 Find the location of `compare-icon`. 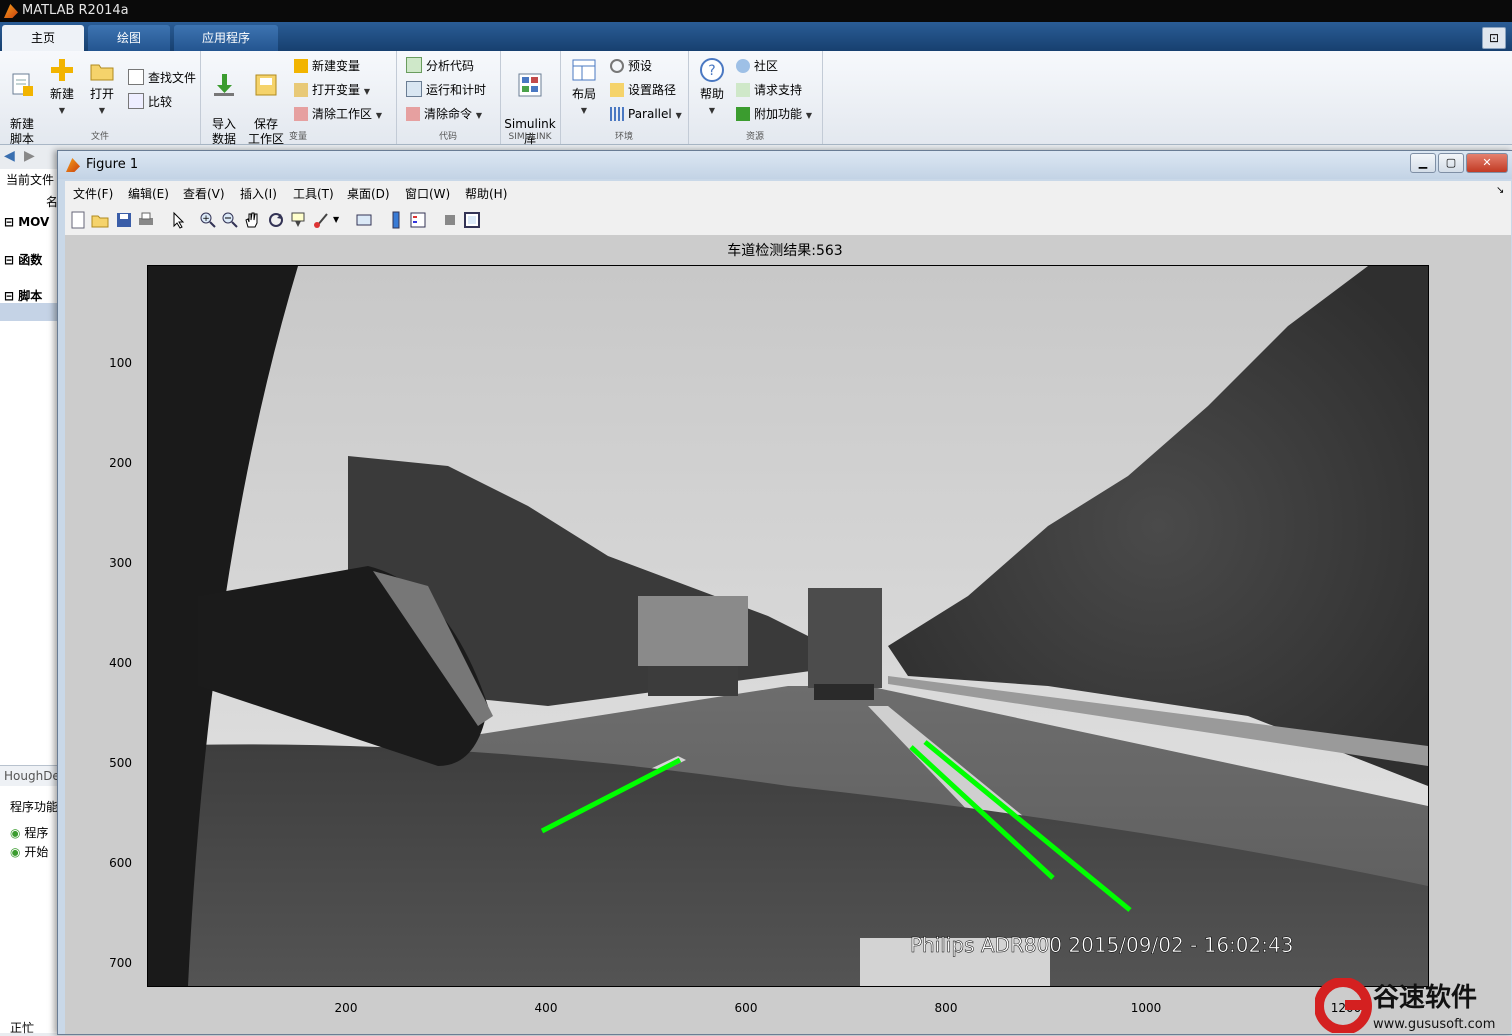

compare-icon is located at coordinates (136, 101).